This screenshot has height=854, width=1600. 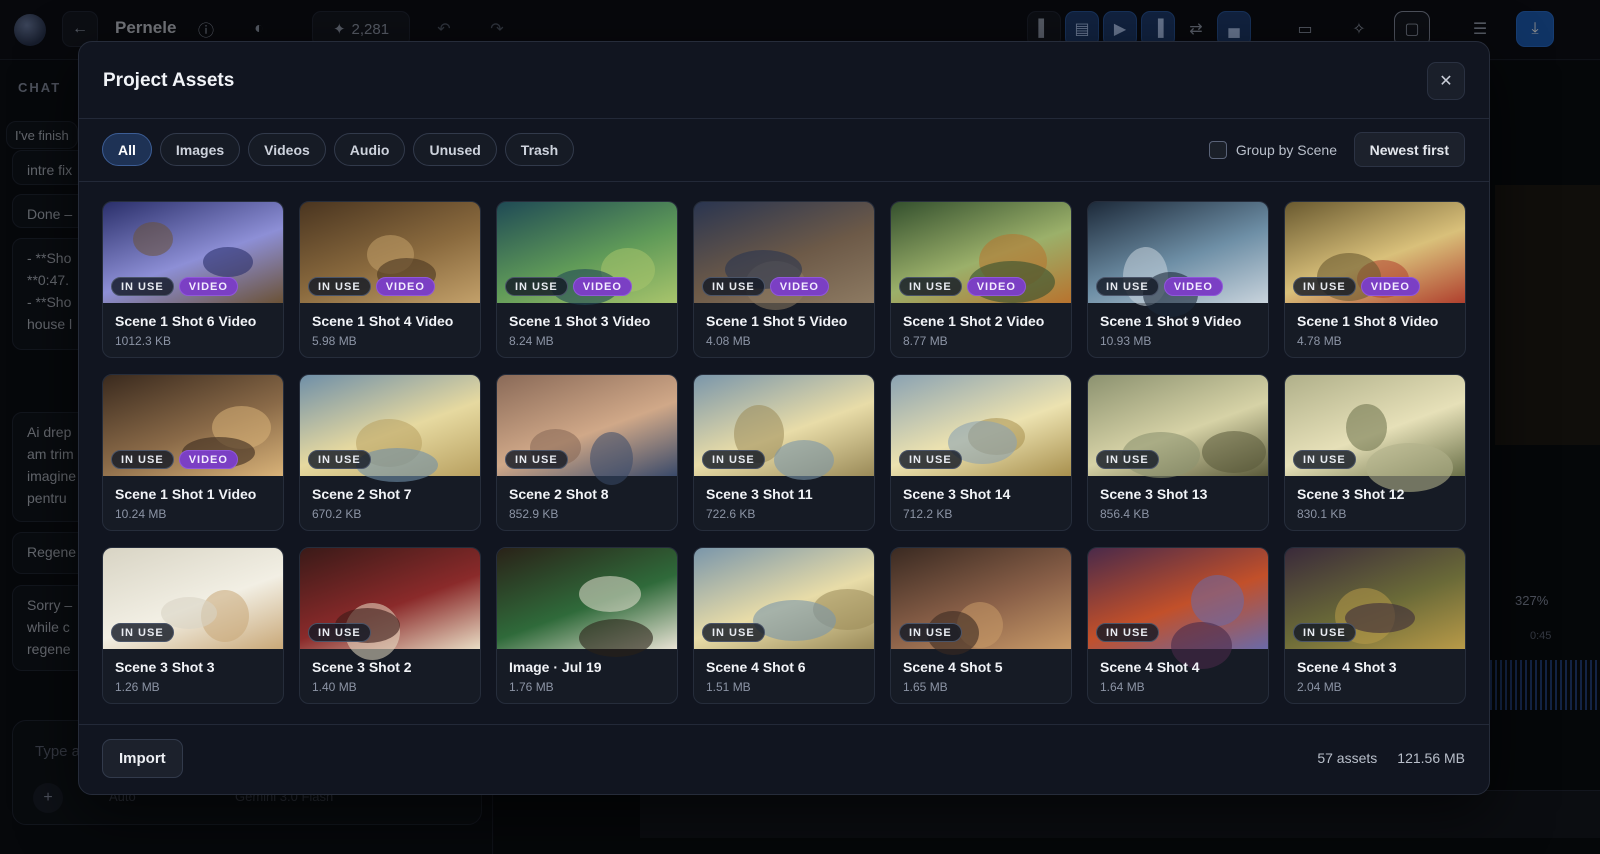 I want to click on asset-card: IN USE Scene 4 Shot 4 1.64 MB, so click(x=1178, y=625).